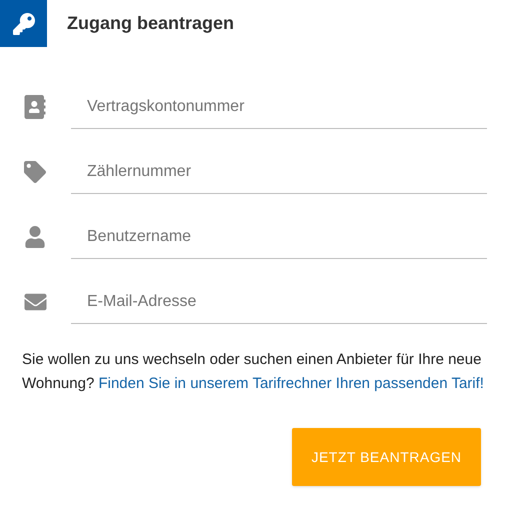  What do you see at coordinates (35, 172) in the screenshot?
I see `tag-icon` at bounding box center [35, 172].